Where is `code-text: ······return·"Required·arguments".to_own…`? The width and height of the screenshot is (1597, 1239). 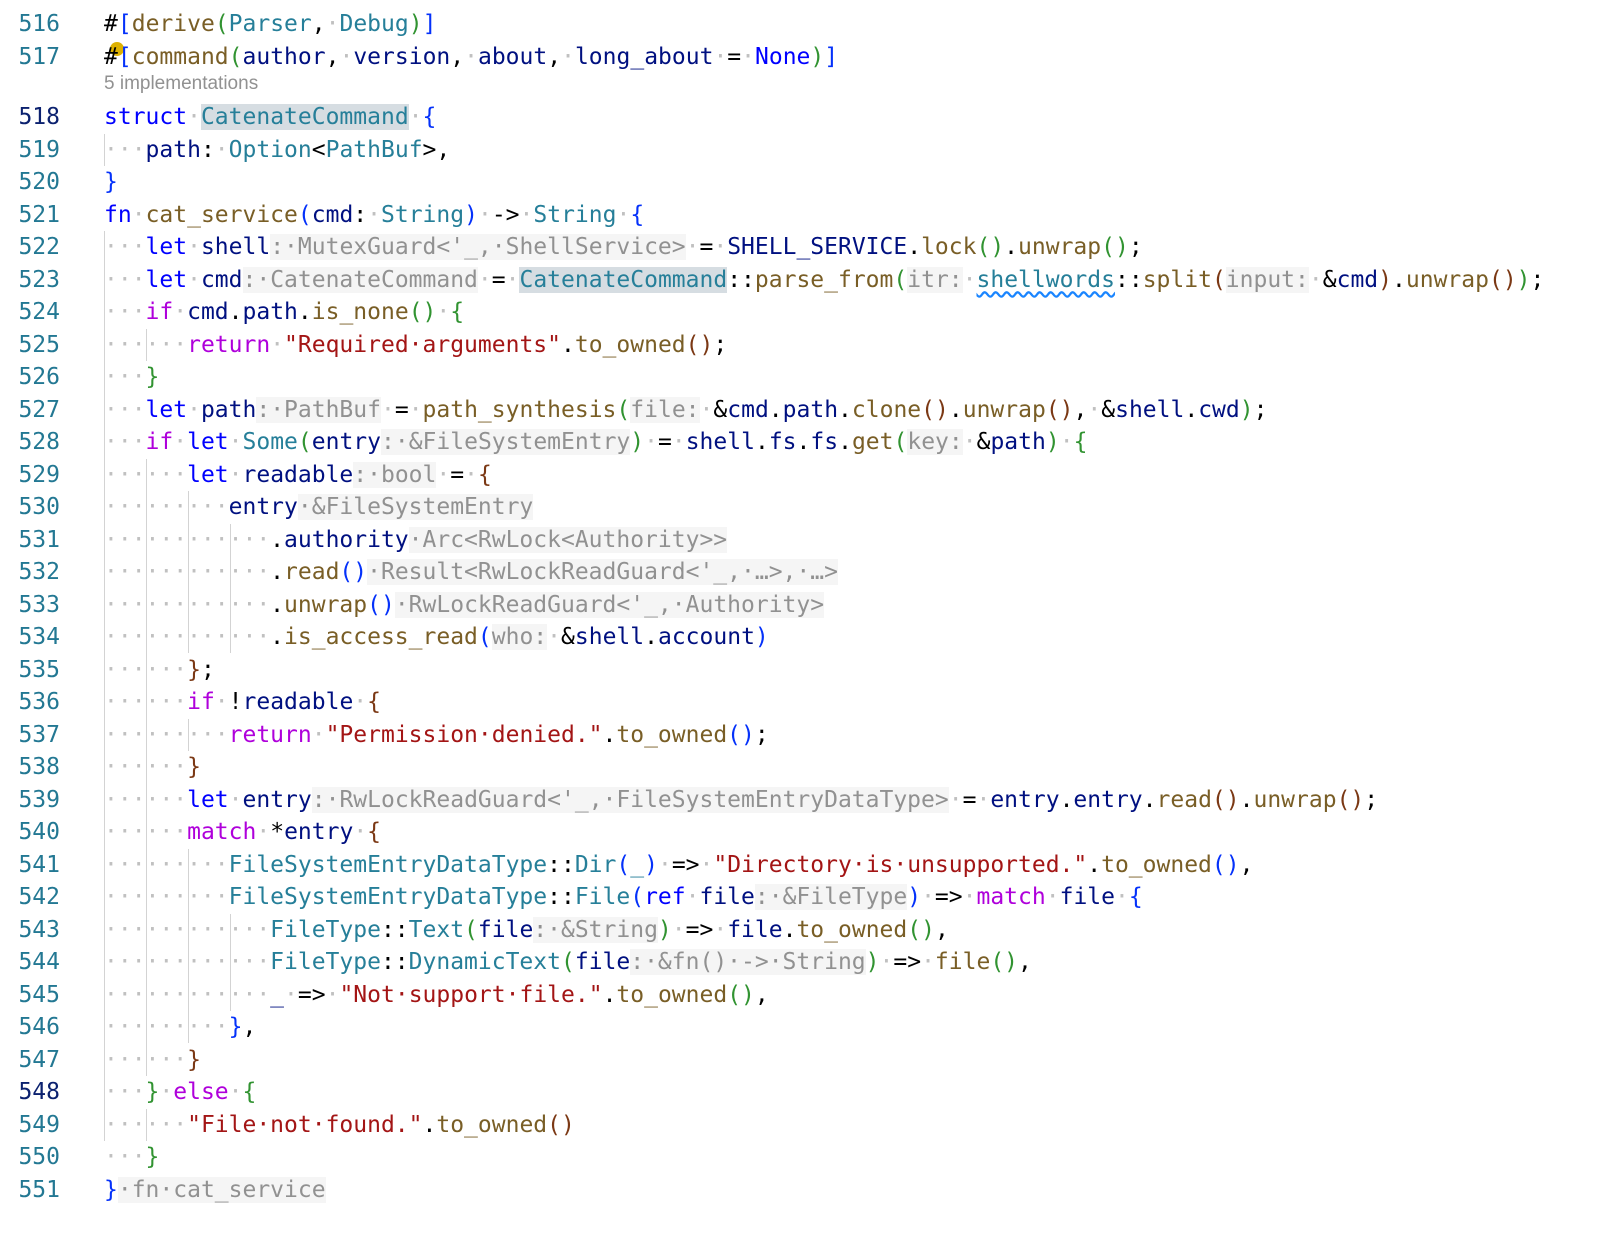 code-text: ······return·"Required·arguments".to_own… is located at coordinates (415, 345).